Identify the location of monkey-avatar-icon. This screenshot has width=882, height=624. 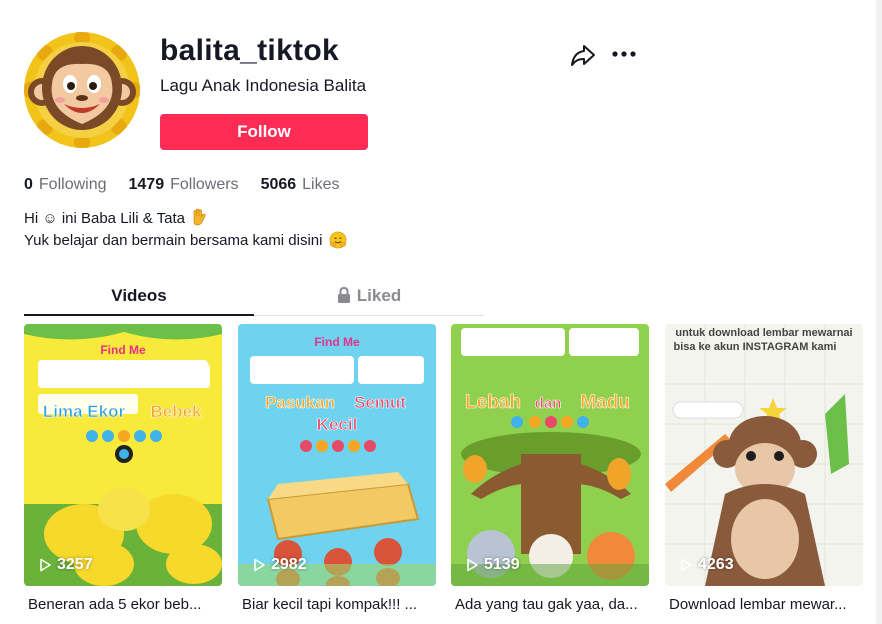
(82, 90).